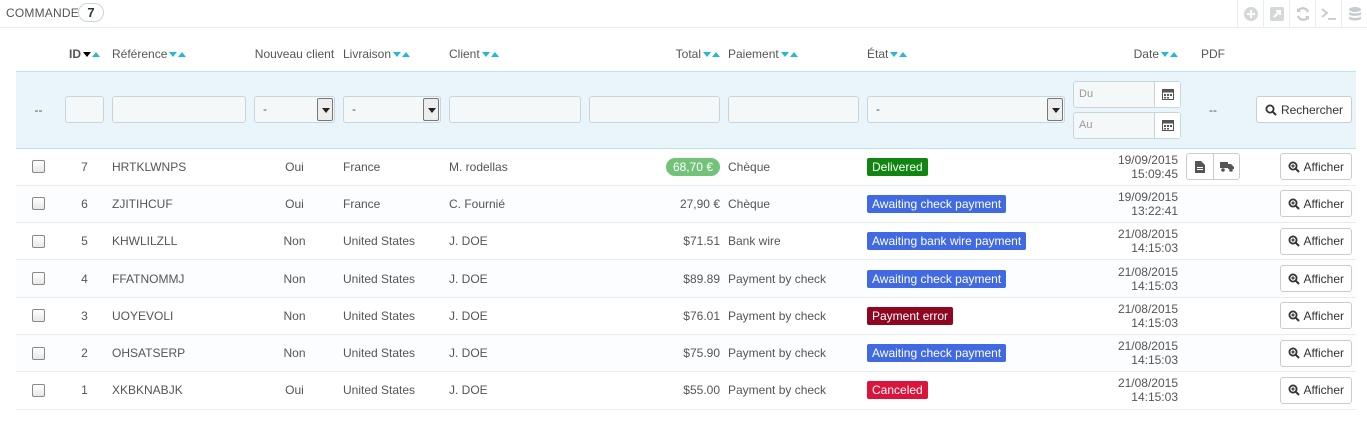  Describe the element at coordinates (1276, 14) in the screenshot. I see `export-button` at that location.